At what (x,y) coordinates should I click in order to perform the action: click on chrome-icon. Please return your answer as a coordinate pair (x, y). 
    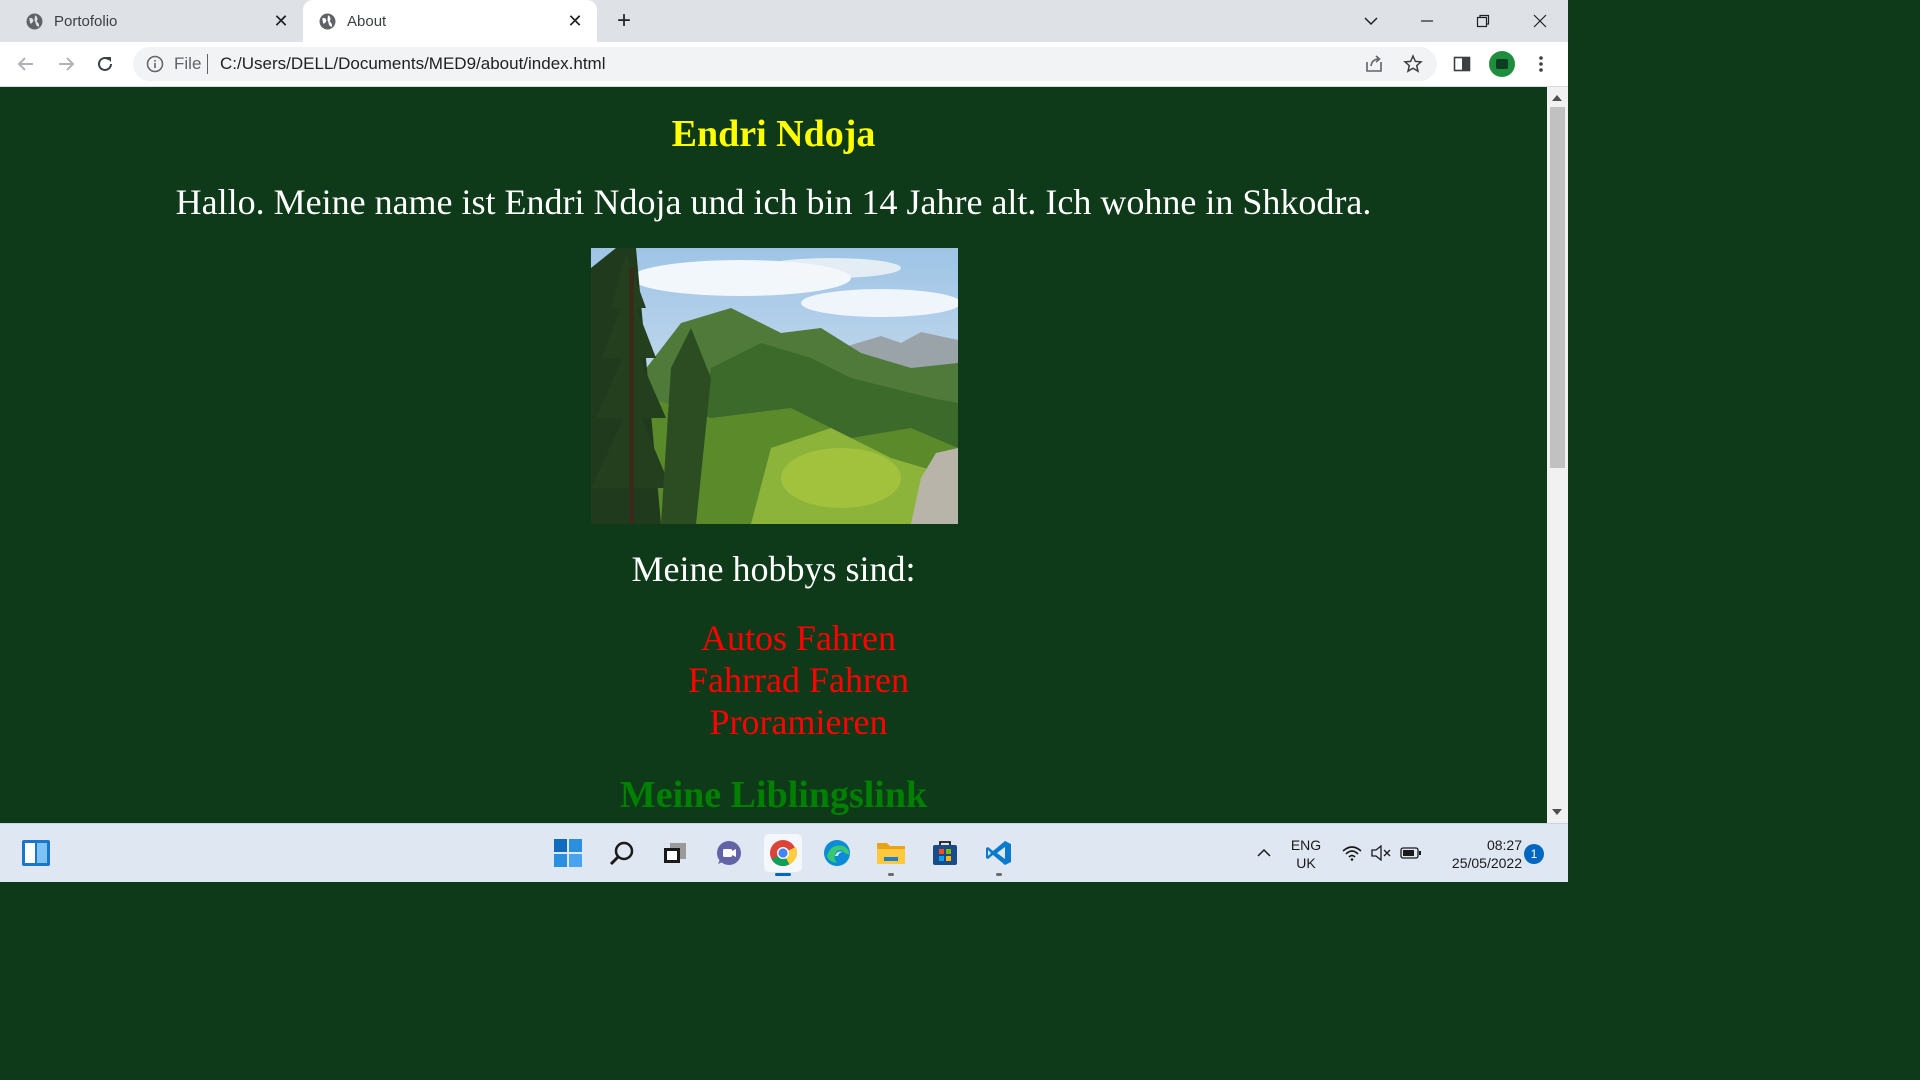
    Looking at the image, I should click on (783, 853).